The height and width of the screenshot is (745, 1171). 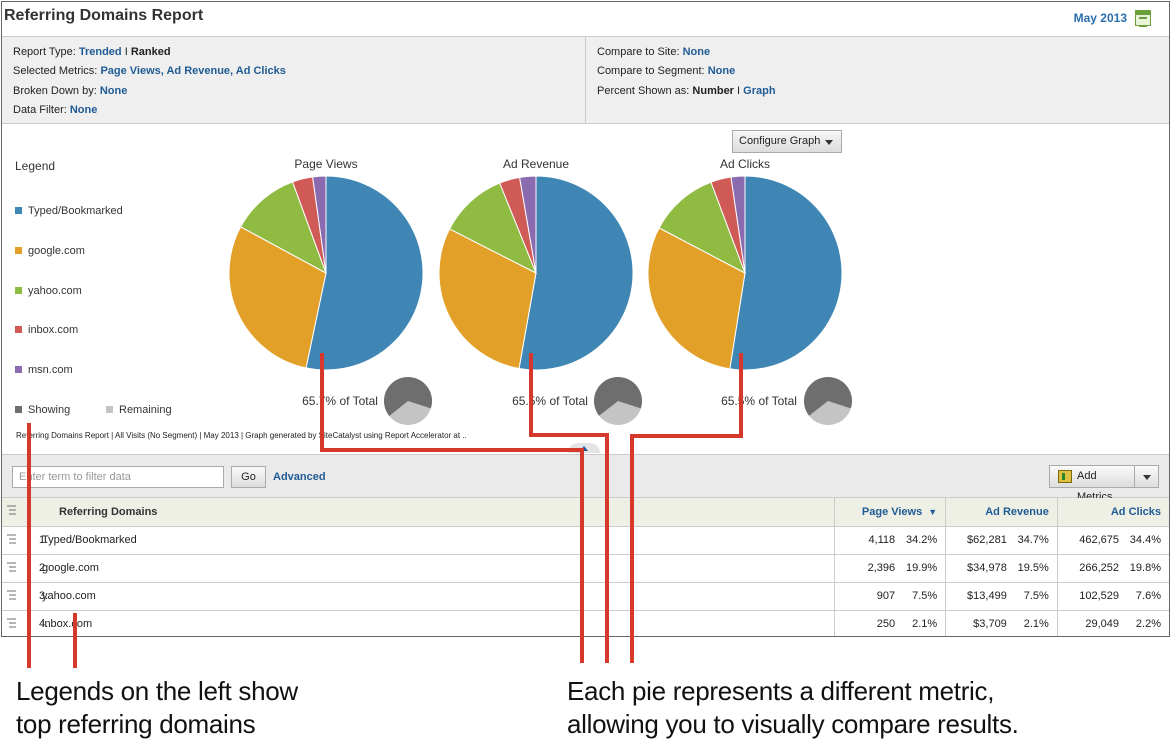 I want to click on header-ad-revenue: Ad Revenue, so click(x=1001, y=512).